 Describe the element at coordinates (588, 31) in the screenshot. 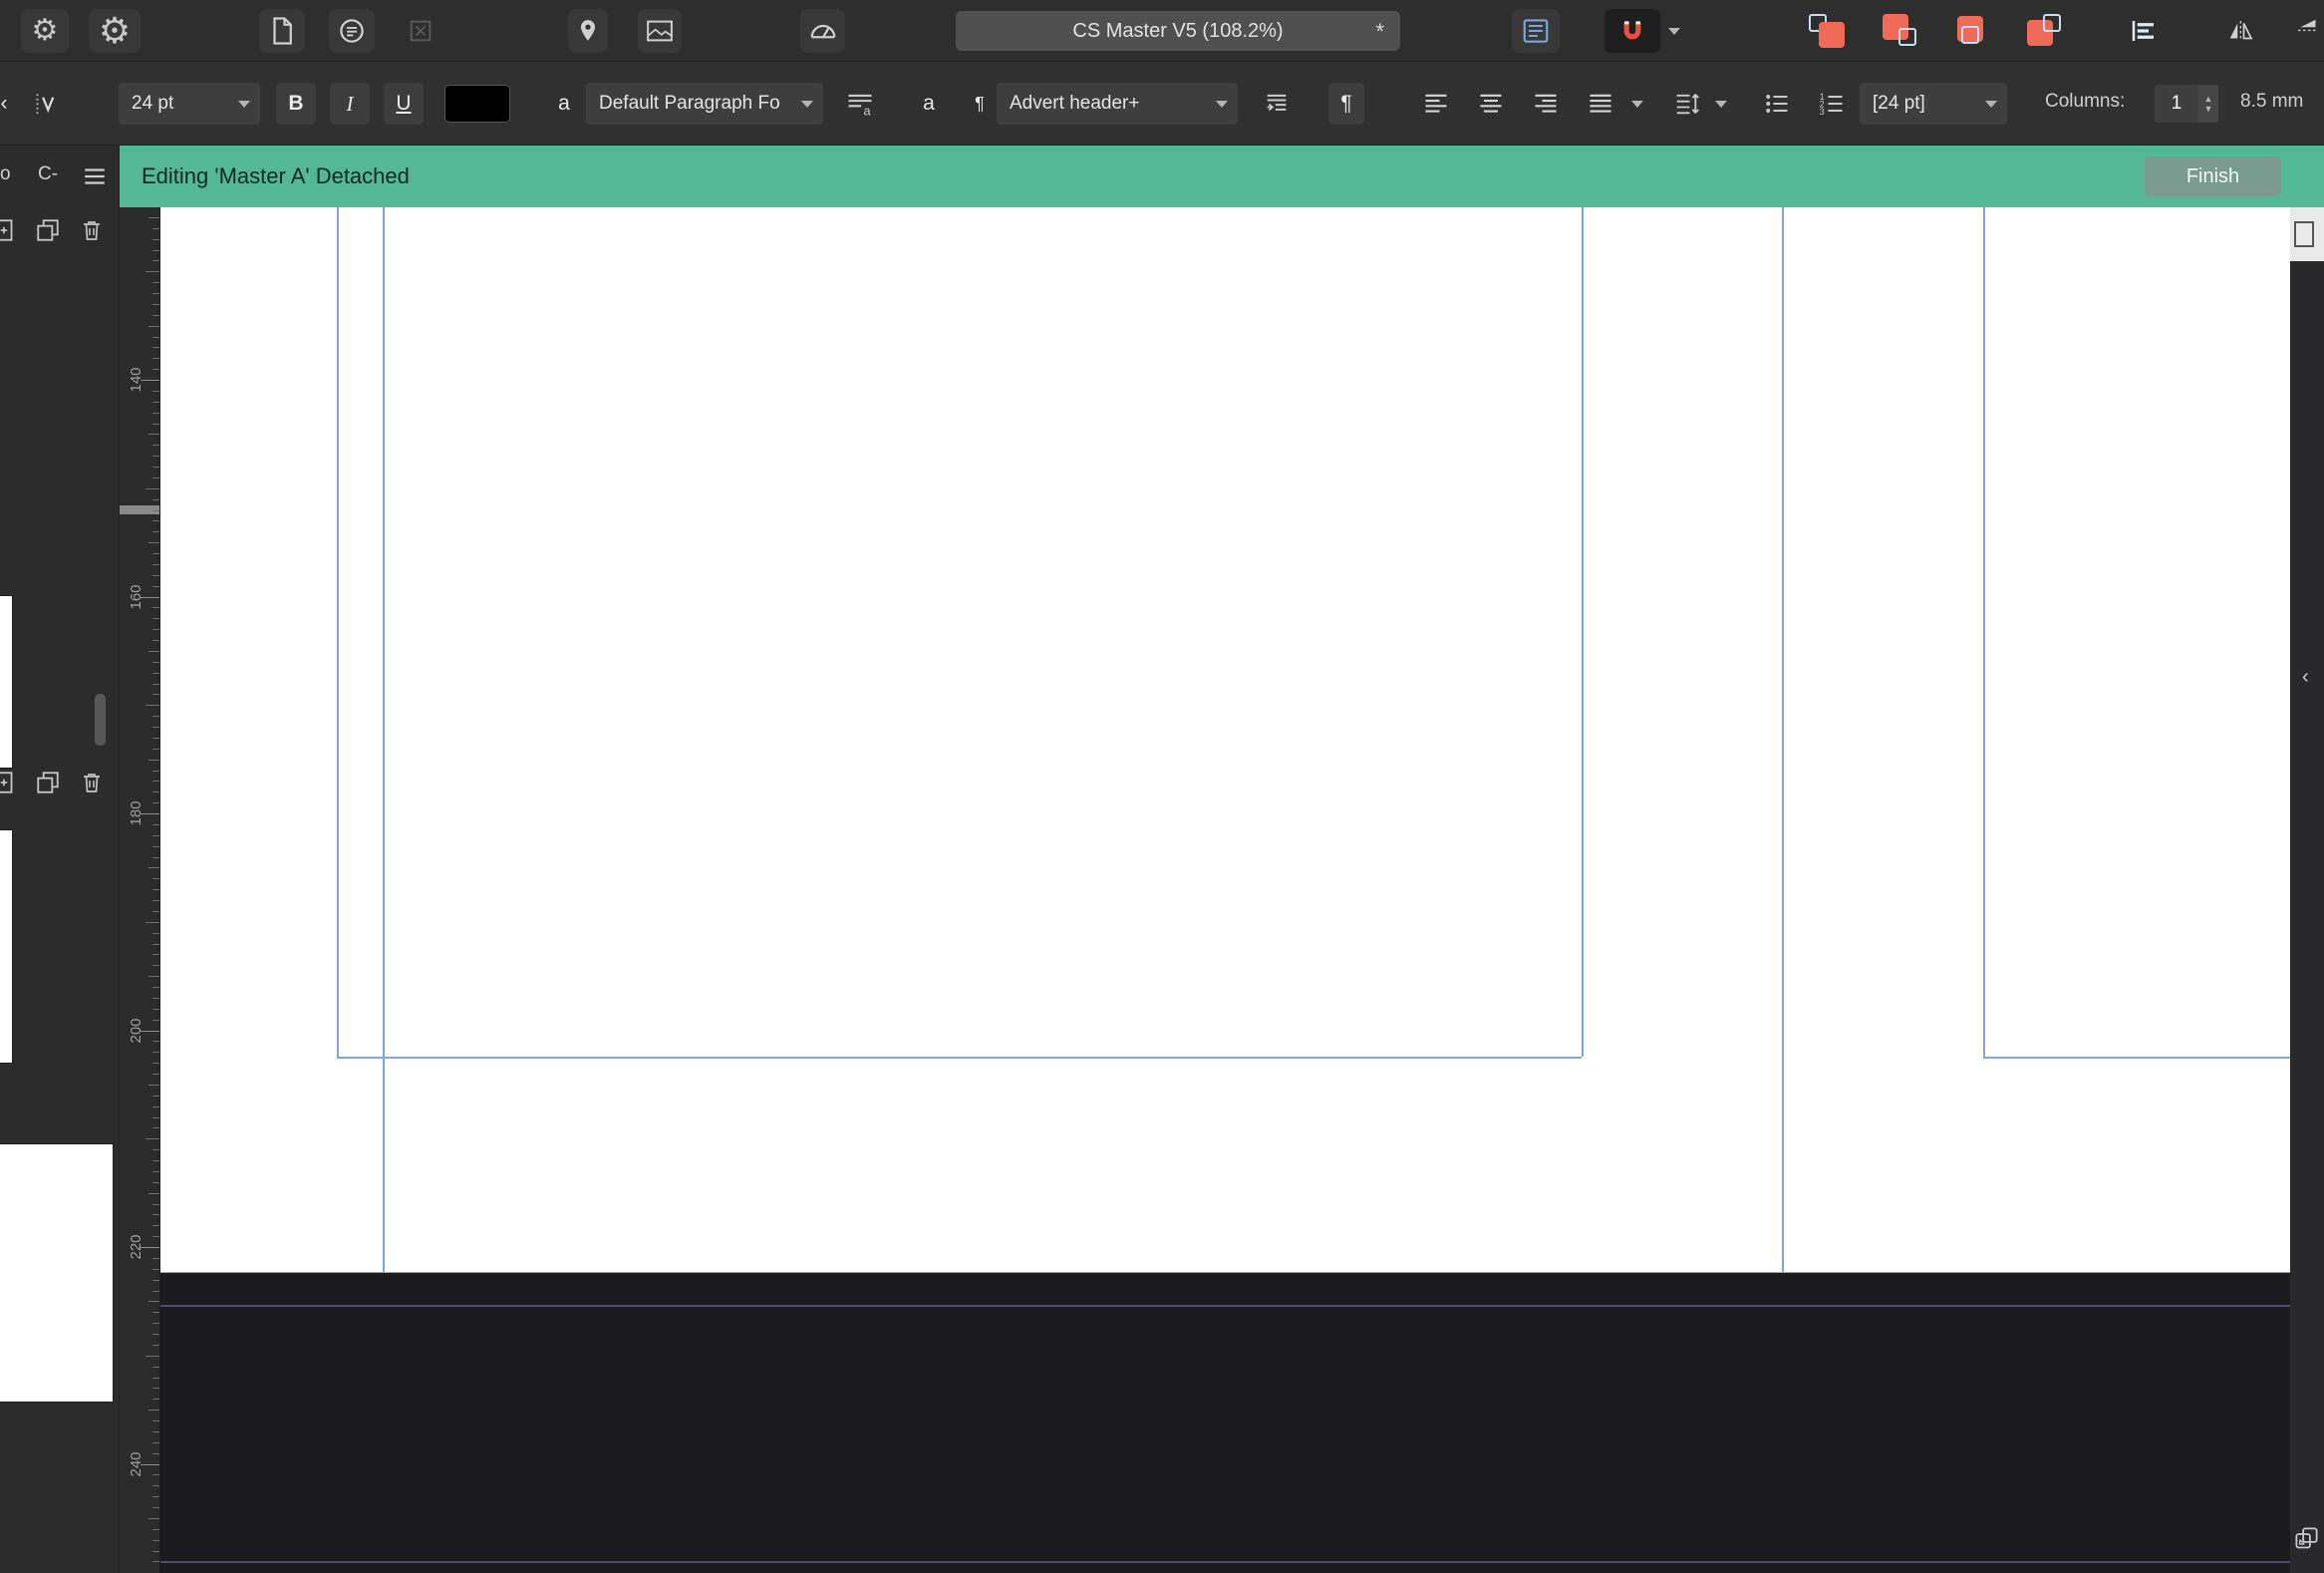

I see `pin-button` at that location.